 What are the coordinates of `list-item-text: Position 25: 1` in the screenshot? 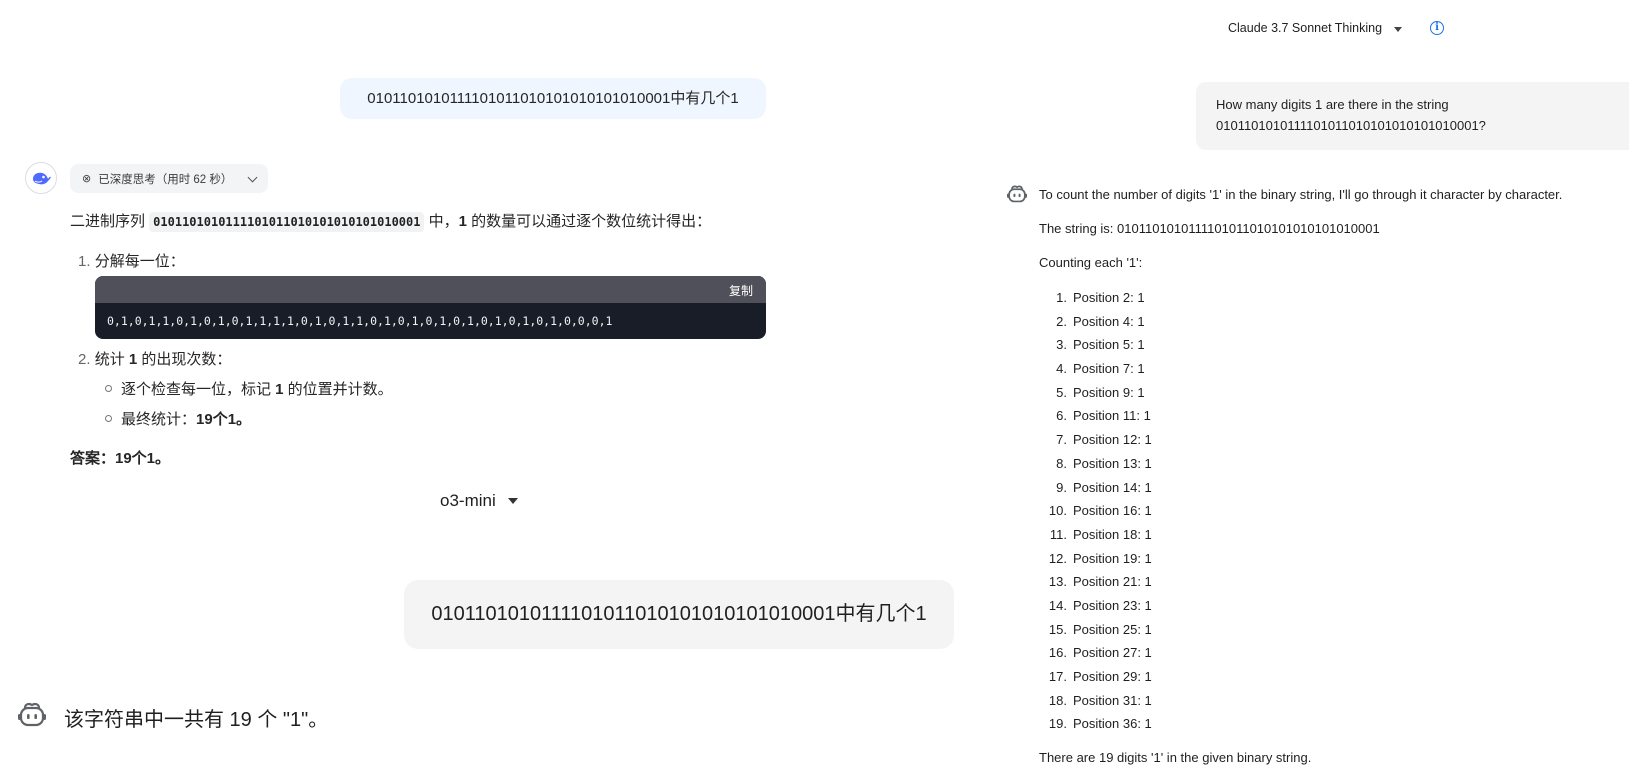 It's located at (1112, 629).